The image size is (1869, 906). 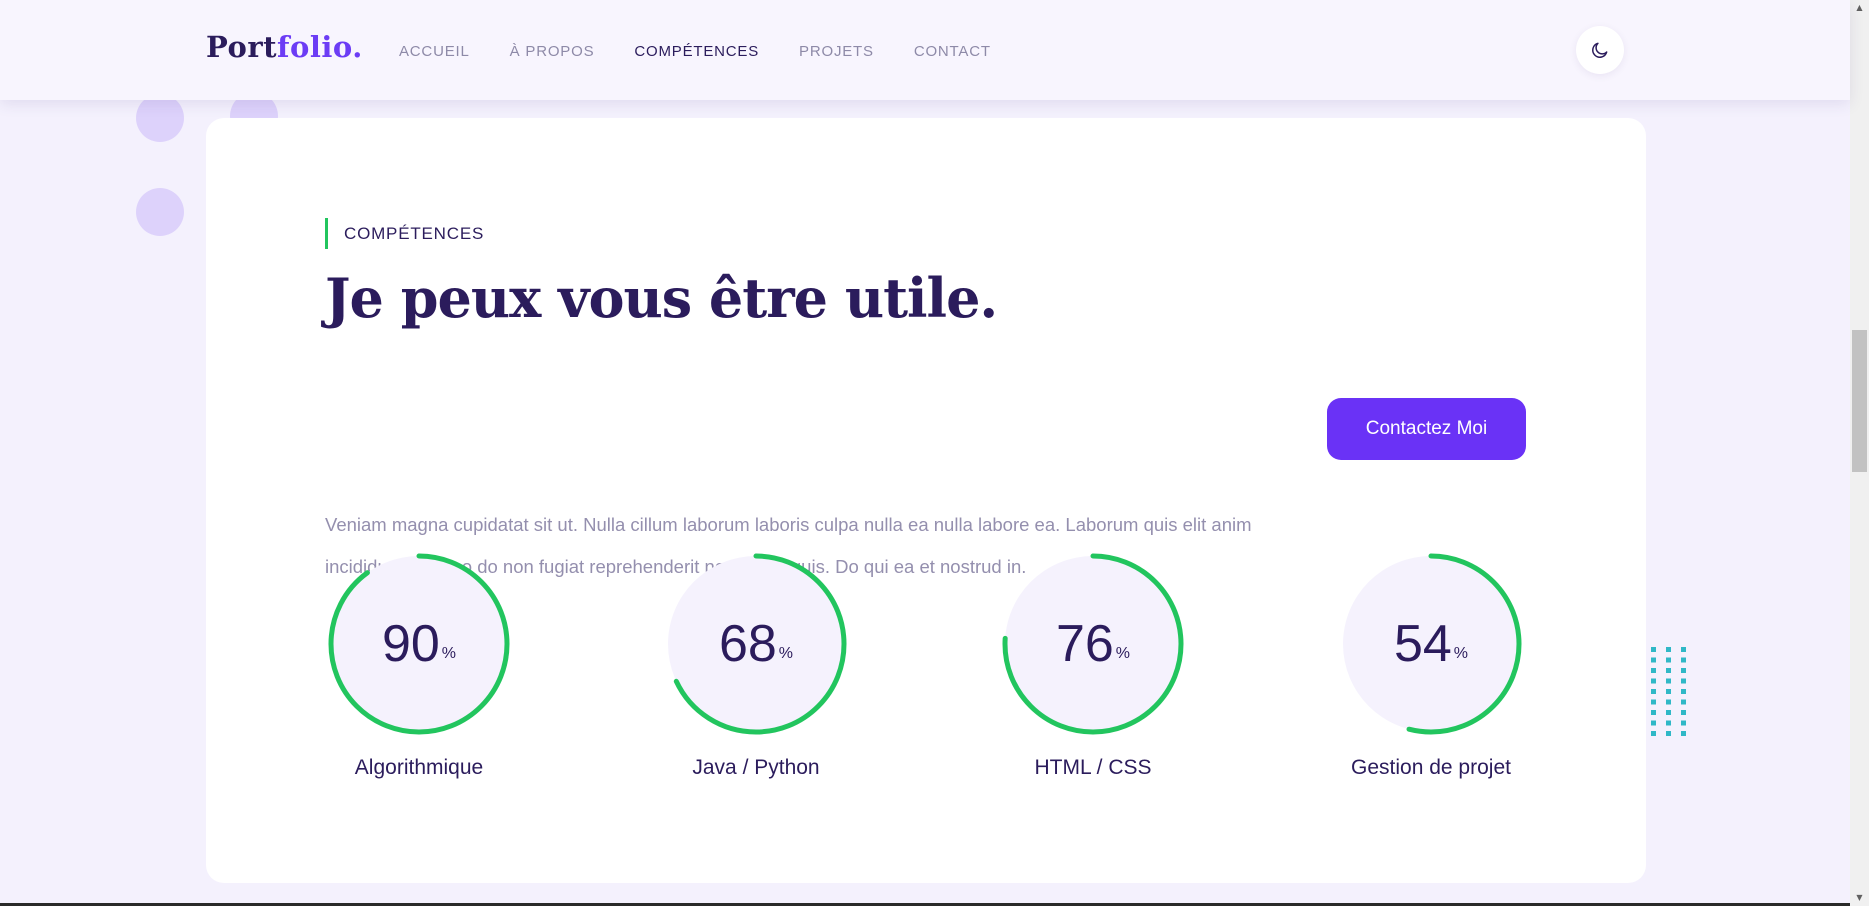 What do you see at coordinates (320, 47) in the screenshot?
I see `logo-accent-text: folio.` at bounding box center [320, 47].